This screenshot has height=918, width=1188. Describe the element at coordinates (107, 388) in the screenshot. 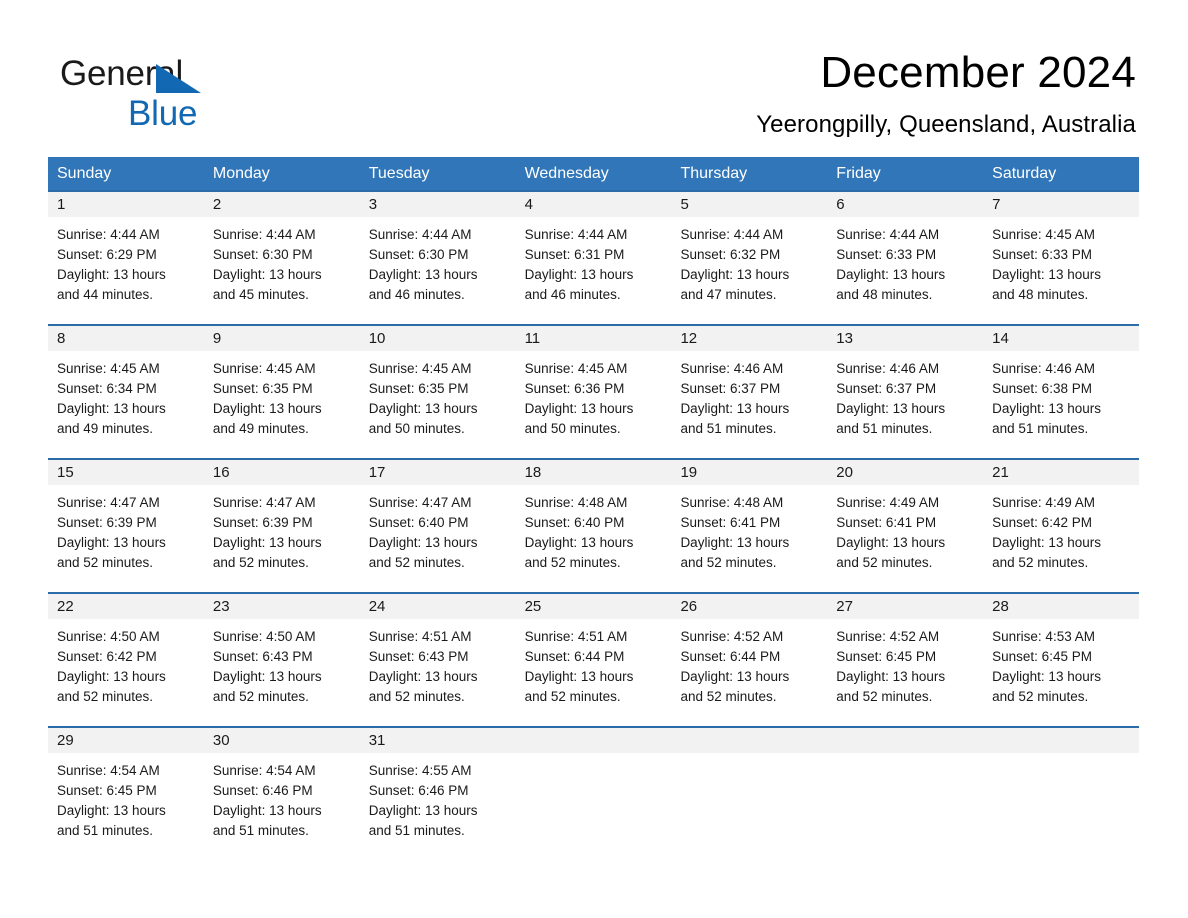

I see `sunset-text: Sunset: 6:34 PM` at that location.